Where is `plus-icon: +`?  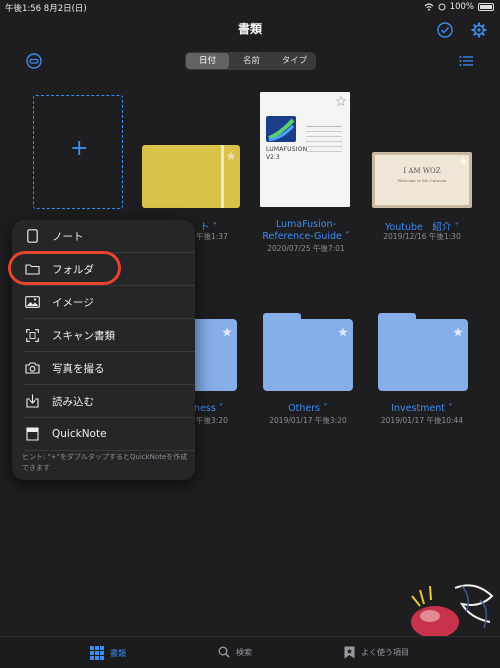 plus-icon: + is located at coordinates (79, 148).